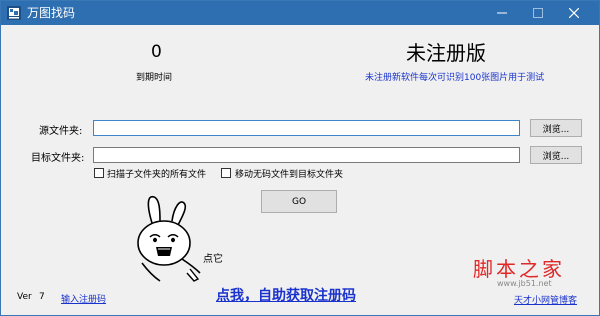 The image size is (600, 316). Describe the element at coordinates (289, 173) in the screenshot. I see `move-nocode-label: 移动无码文件到目标文件夹` at that location.